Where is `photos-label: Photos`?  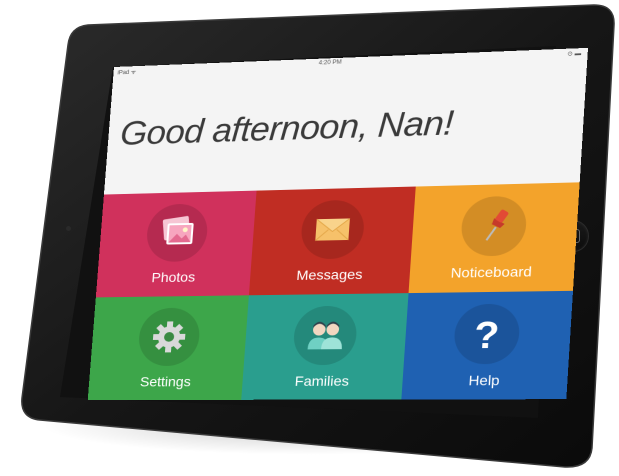 photos-label: Photos is located at coordinates (173, 277).